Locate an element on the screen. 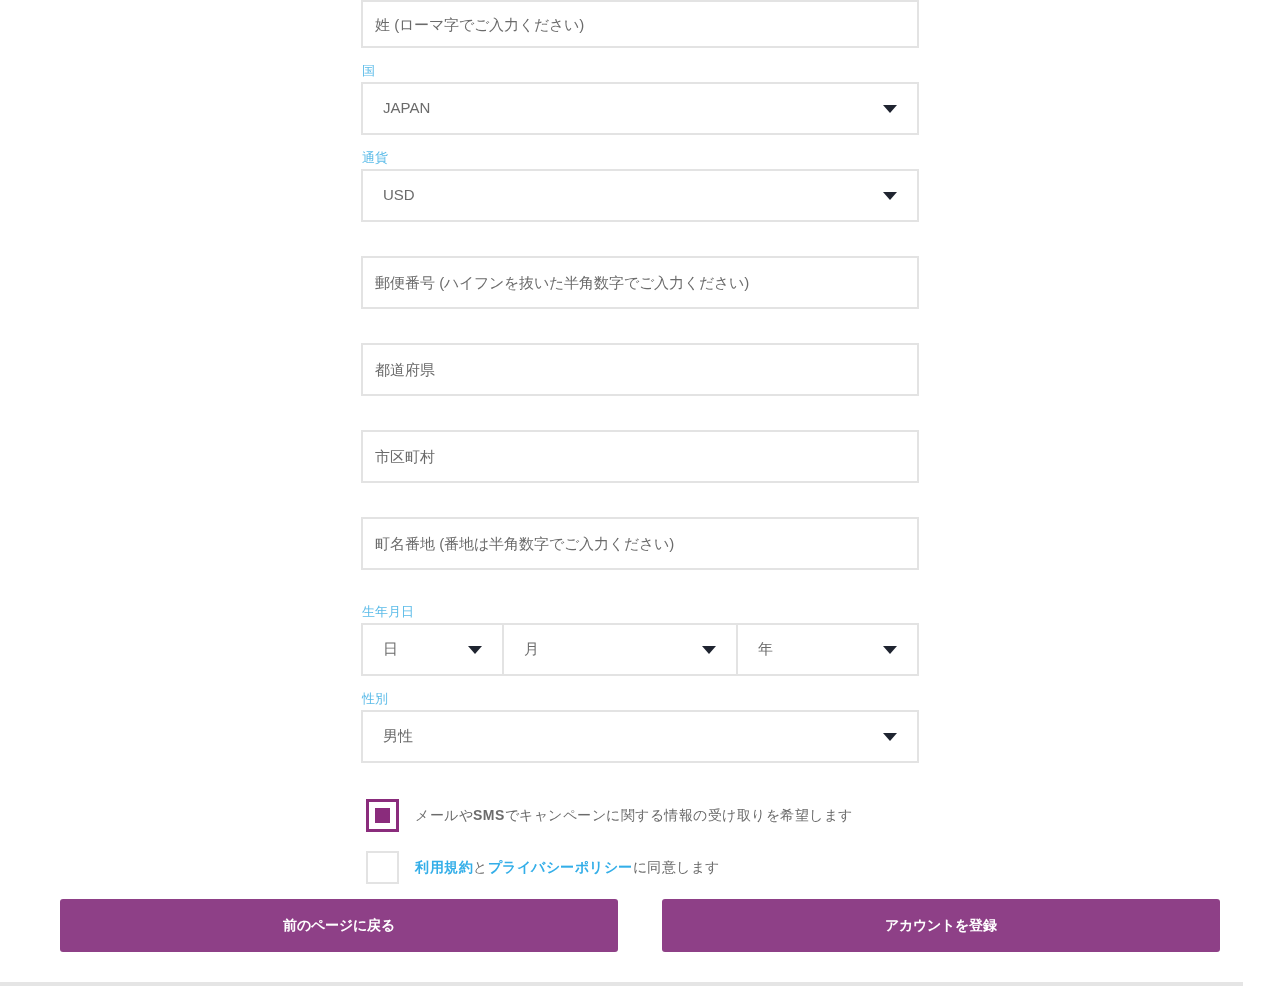 The height and width of the screenshot is (986, 1280). checkbox-label: 利用規約と プライバシーポリシー に同意します is located at coordinates (567, 867).